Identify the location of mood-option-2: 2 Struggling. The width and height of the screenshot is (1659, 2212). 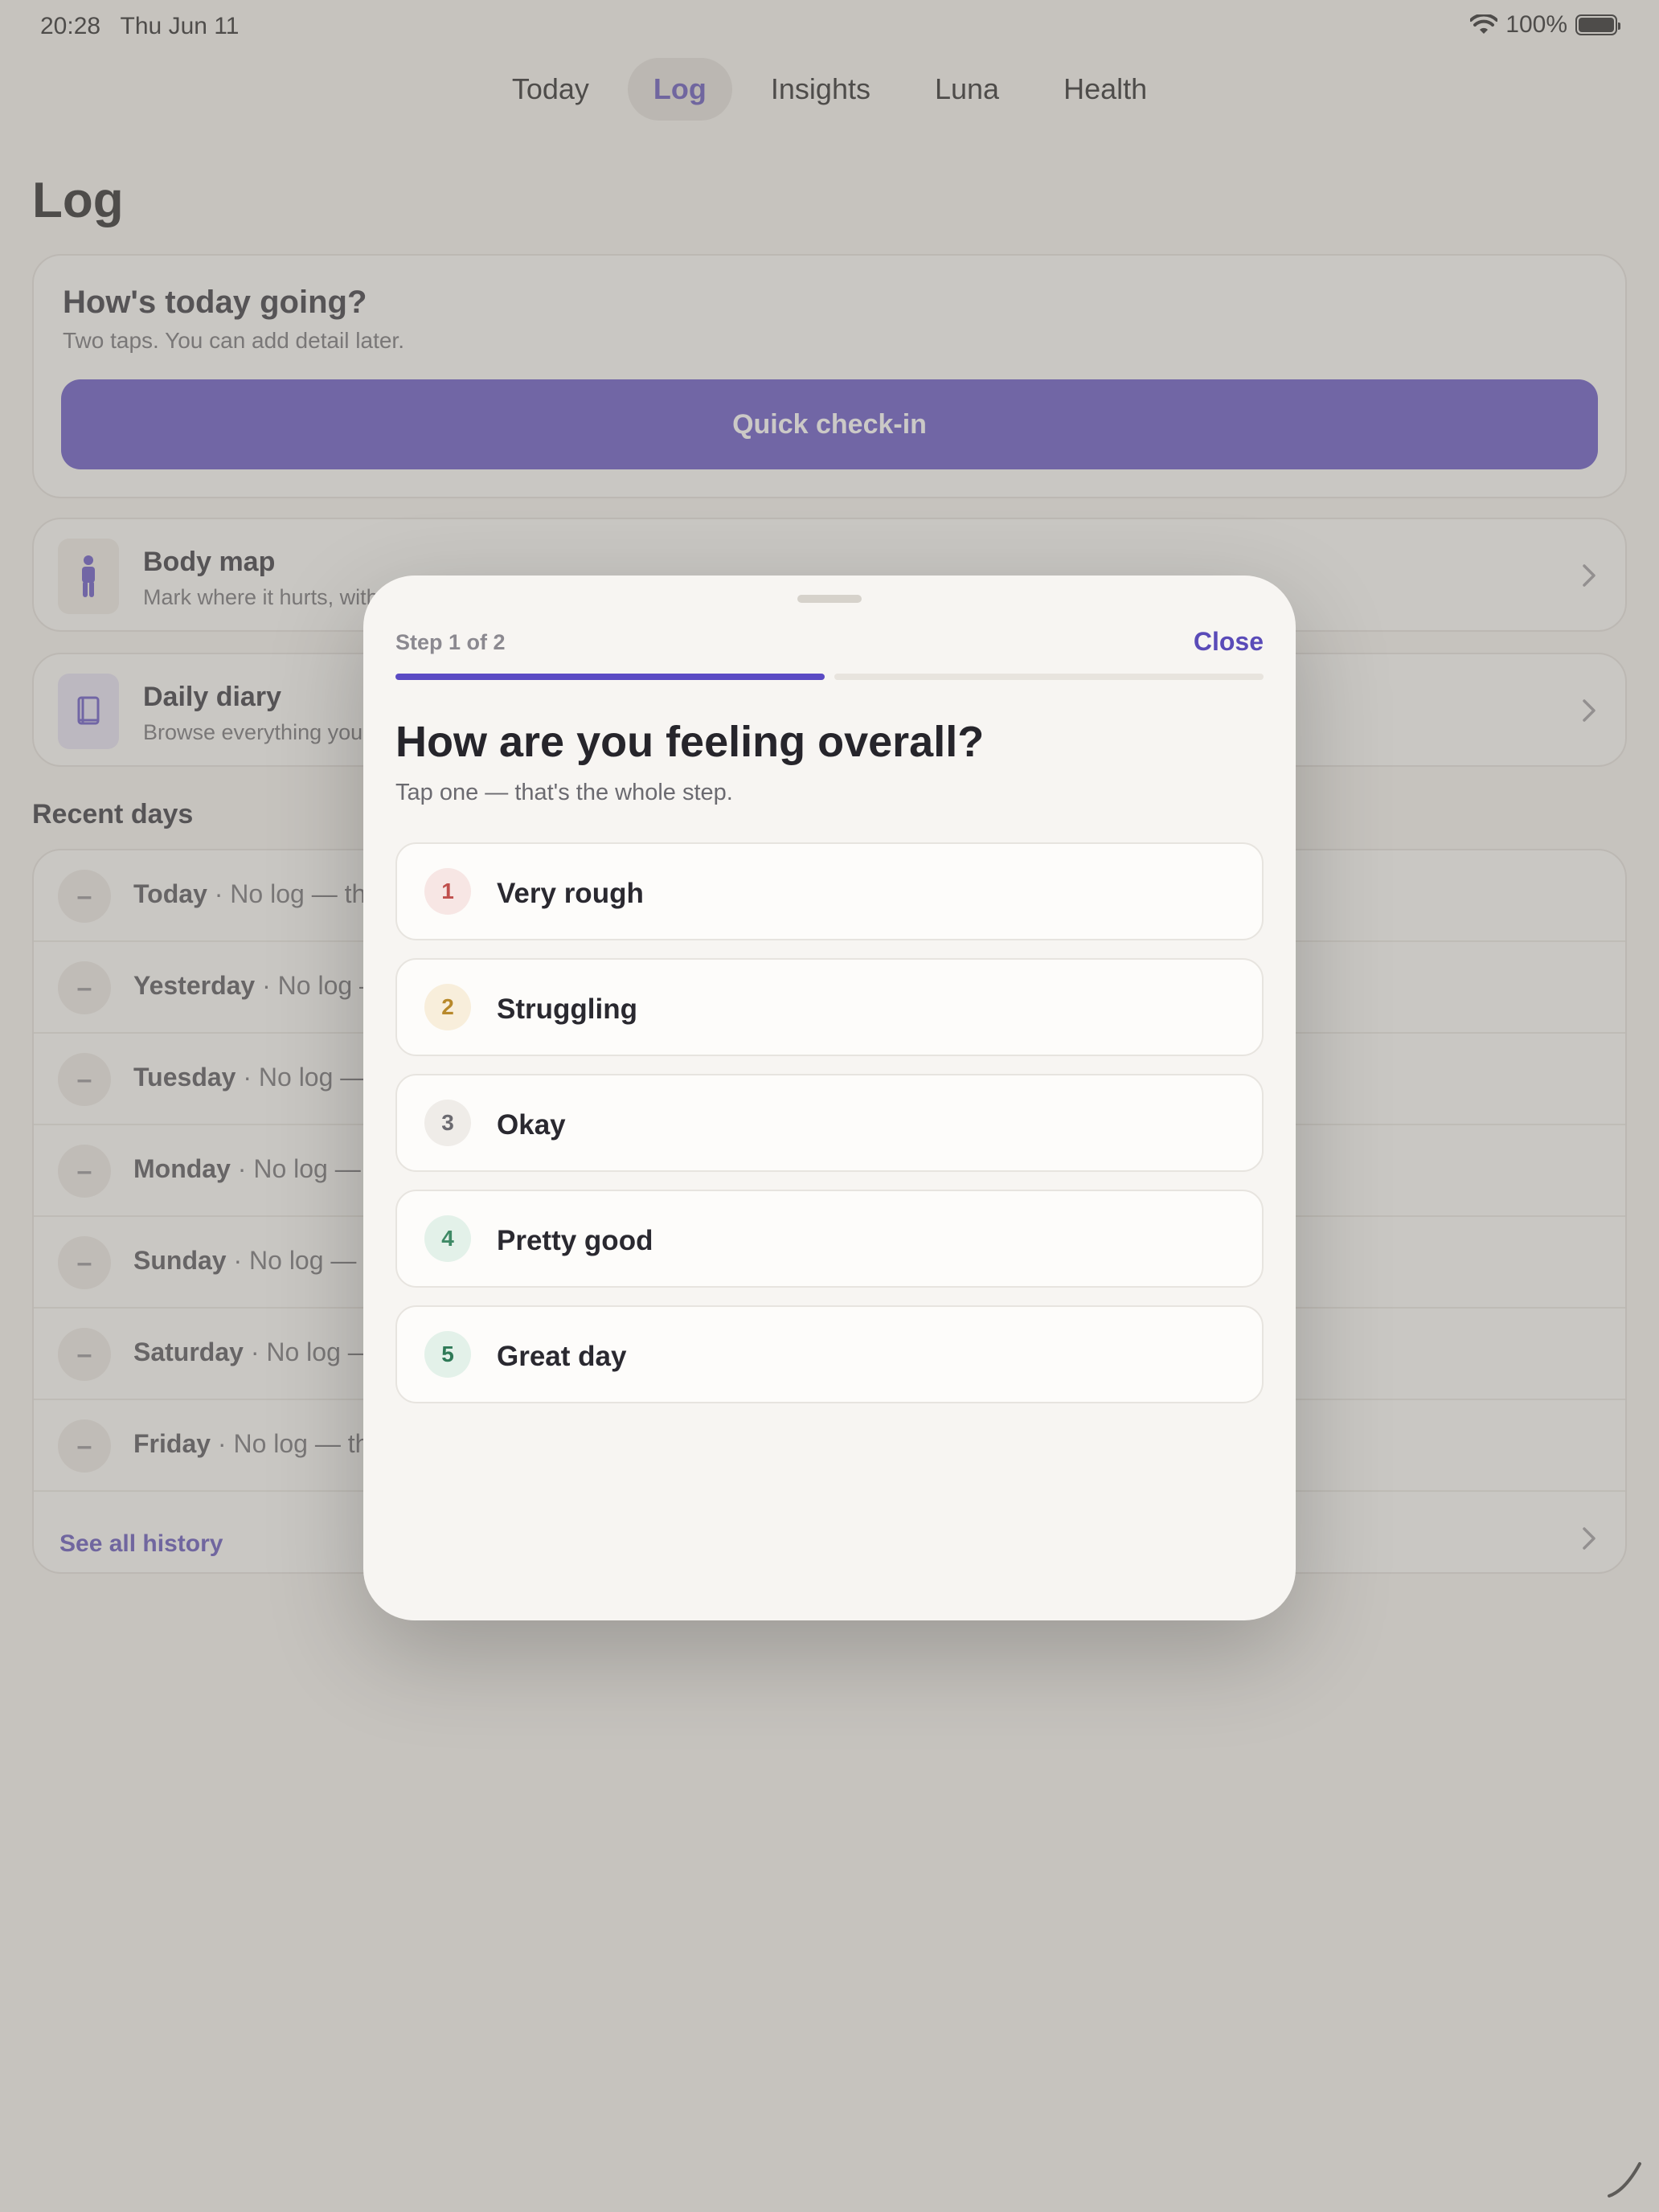
(829, 1007).